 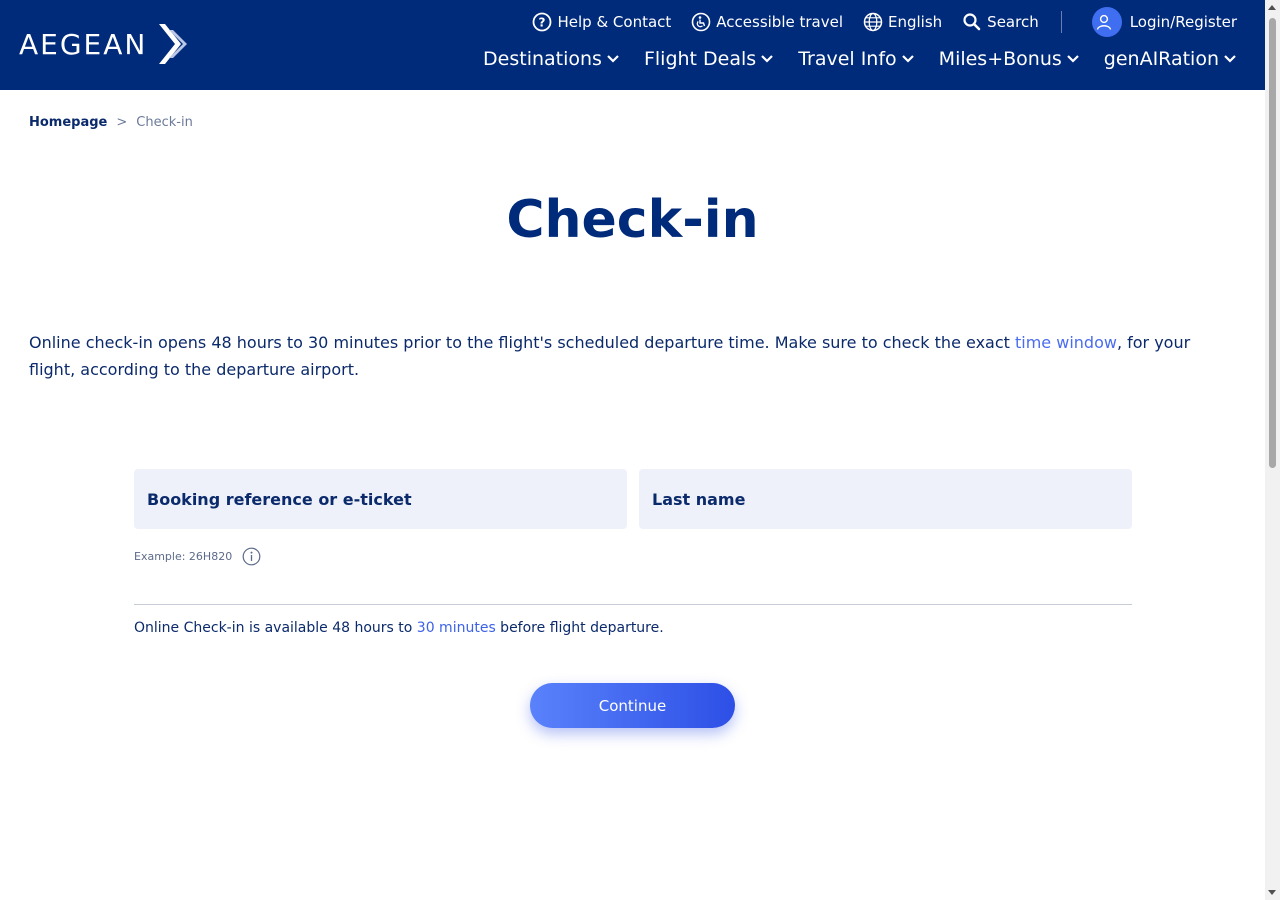 What do you see at coordinates (972, 22) in the screenshot?
I see `search-icon` at bounding box center [972, 22].